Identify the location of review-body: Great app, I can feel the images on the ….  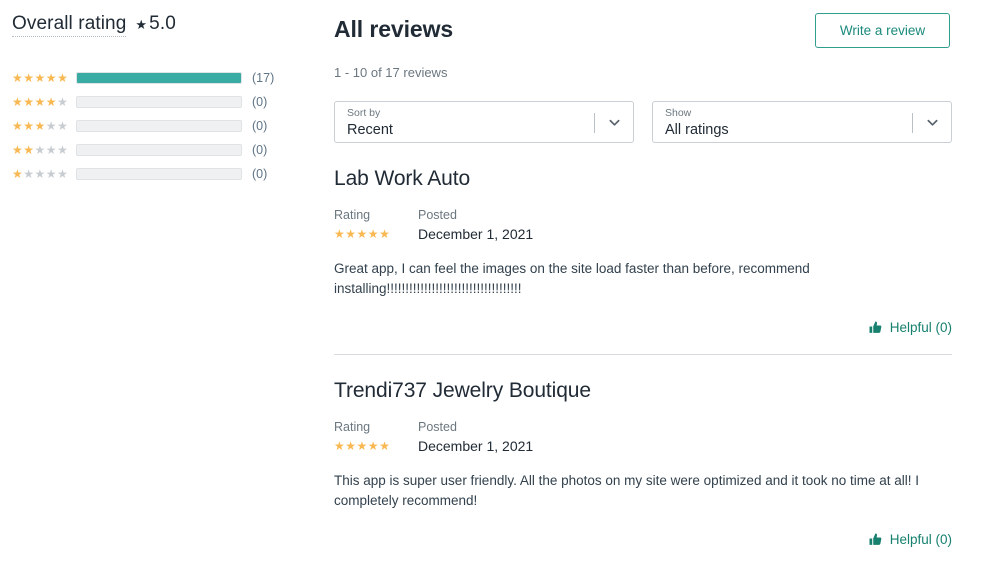
(572, 278).